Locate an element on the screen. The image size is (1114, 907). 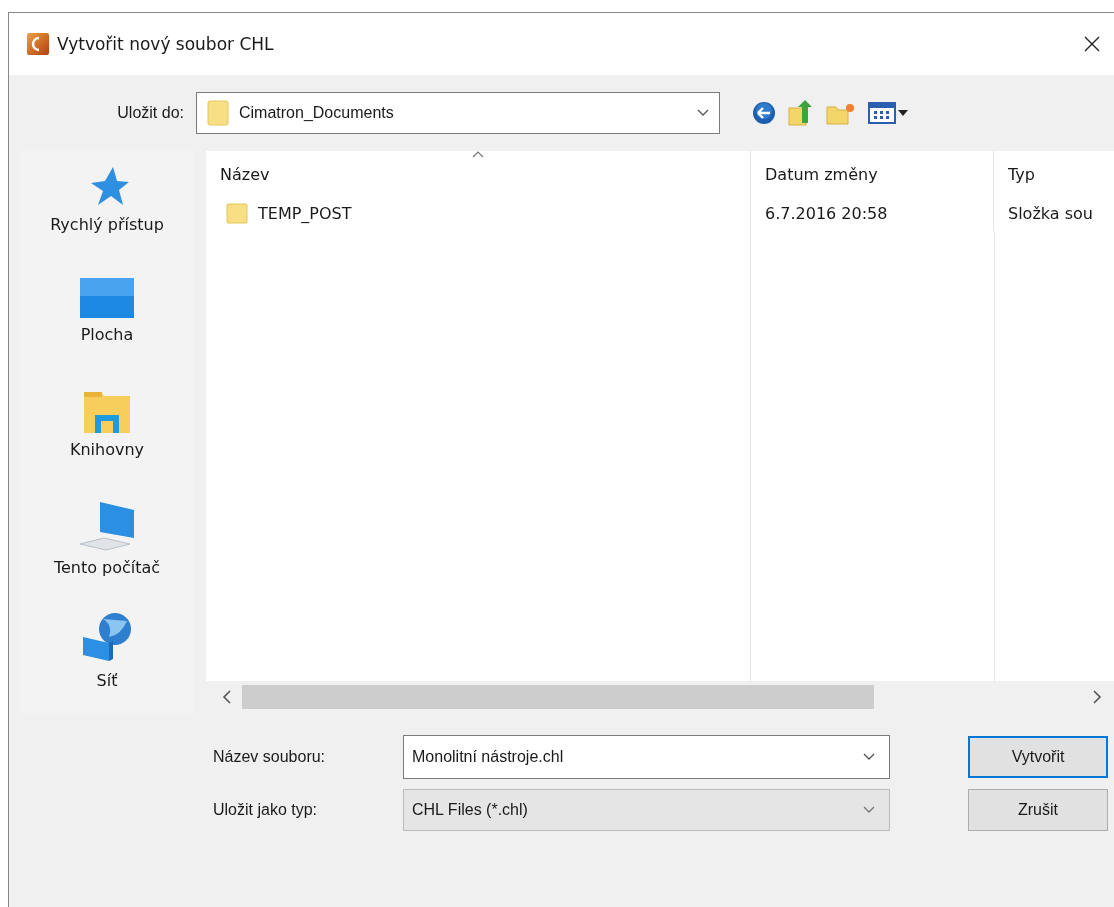
column-header: Typ is located at coordinates (1052, 173).